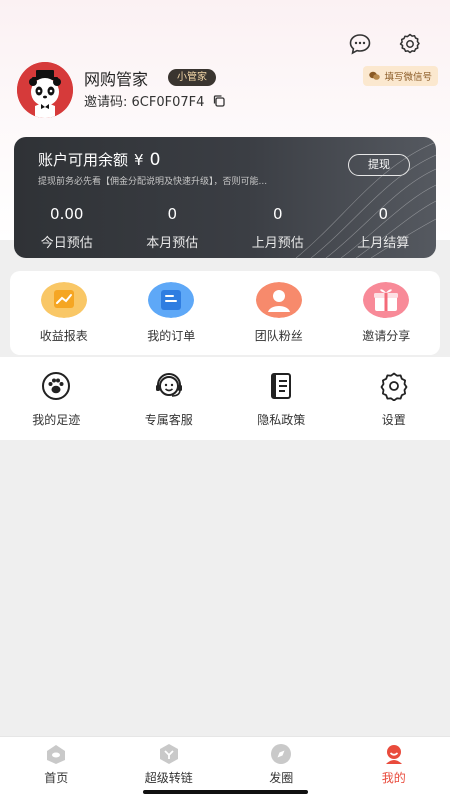  What do you see at coordinates (56, 778) in the screenshot?
I see `tab-label: 首页` at bounding box center [56, 778].